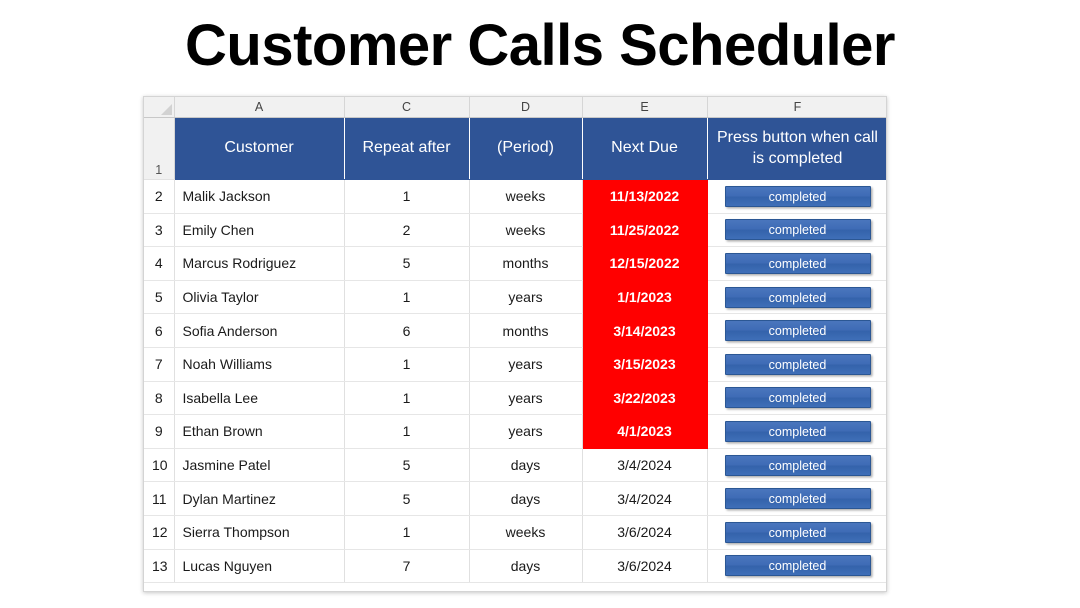  I want to click on row-number-11: 11, so click(159, 498).